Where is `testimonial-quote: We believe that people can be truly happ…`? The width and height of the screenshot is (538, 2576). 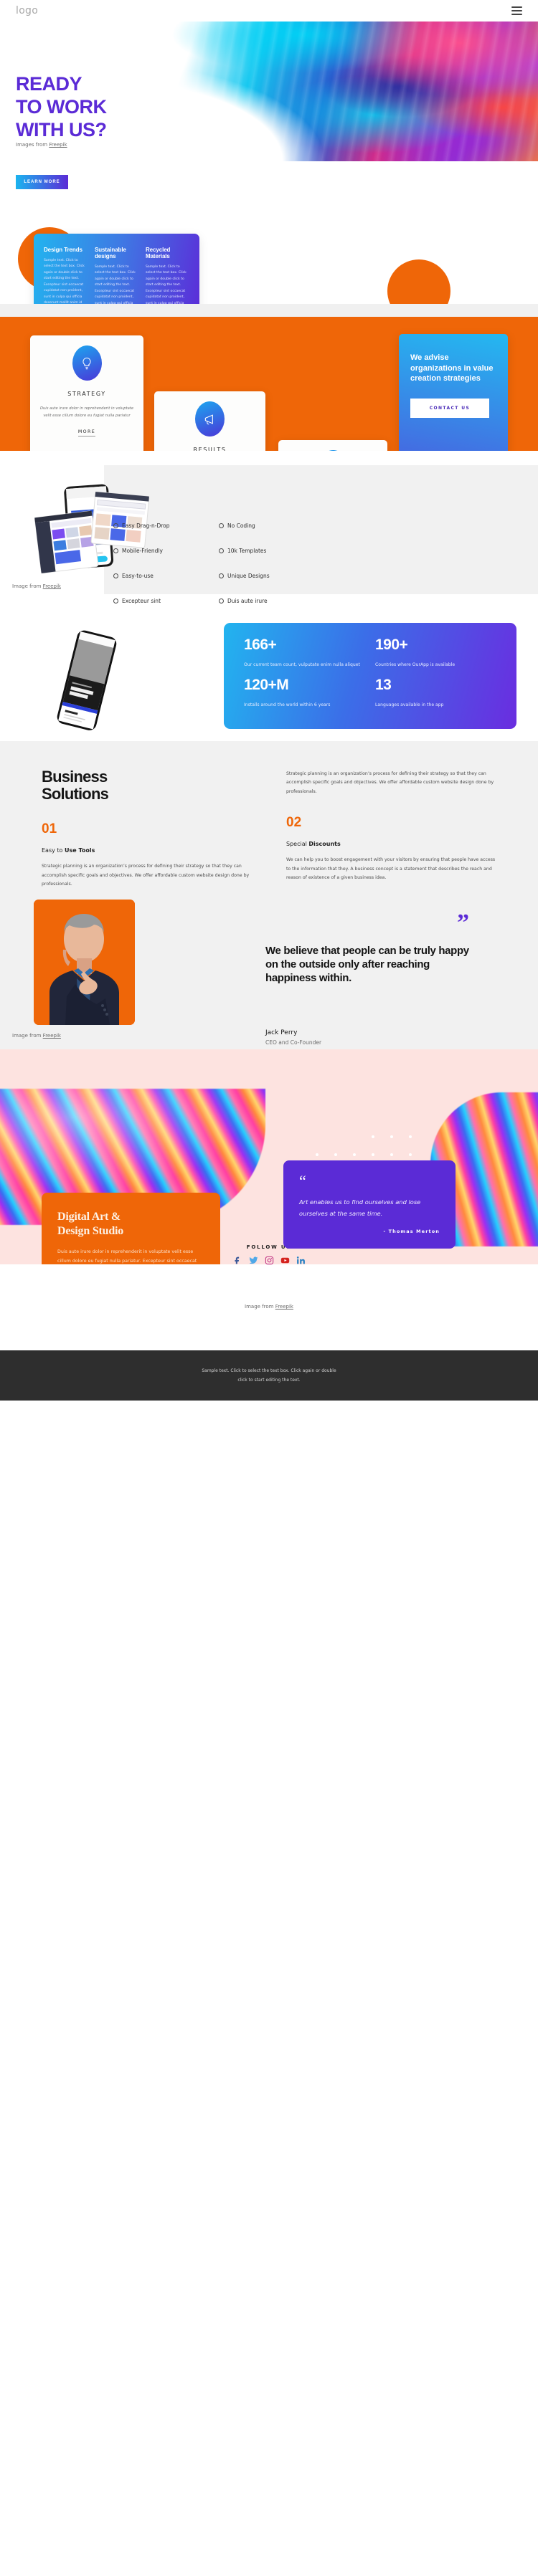
testimonial-quote: We believe that people can be truly happ… is located at coordinates (367, 965).